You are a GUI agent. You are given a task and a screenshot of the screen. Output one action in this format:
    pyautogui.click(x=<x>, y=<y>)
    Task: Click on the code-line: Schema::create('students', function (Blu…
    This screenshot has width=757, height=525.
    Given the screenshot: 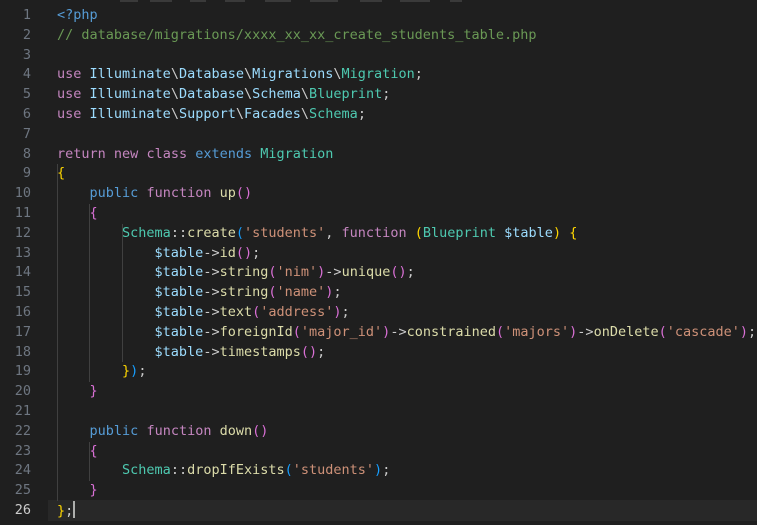 What is the action you would take?
    pyautogui.click(x=407, y=234)
    